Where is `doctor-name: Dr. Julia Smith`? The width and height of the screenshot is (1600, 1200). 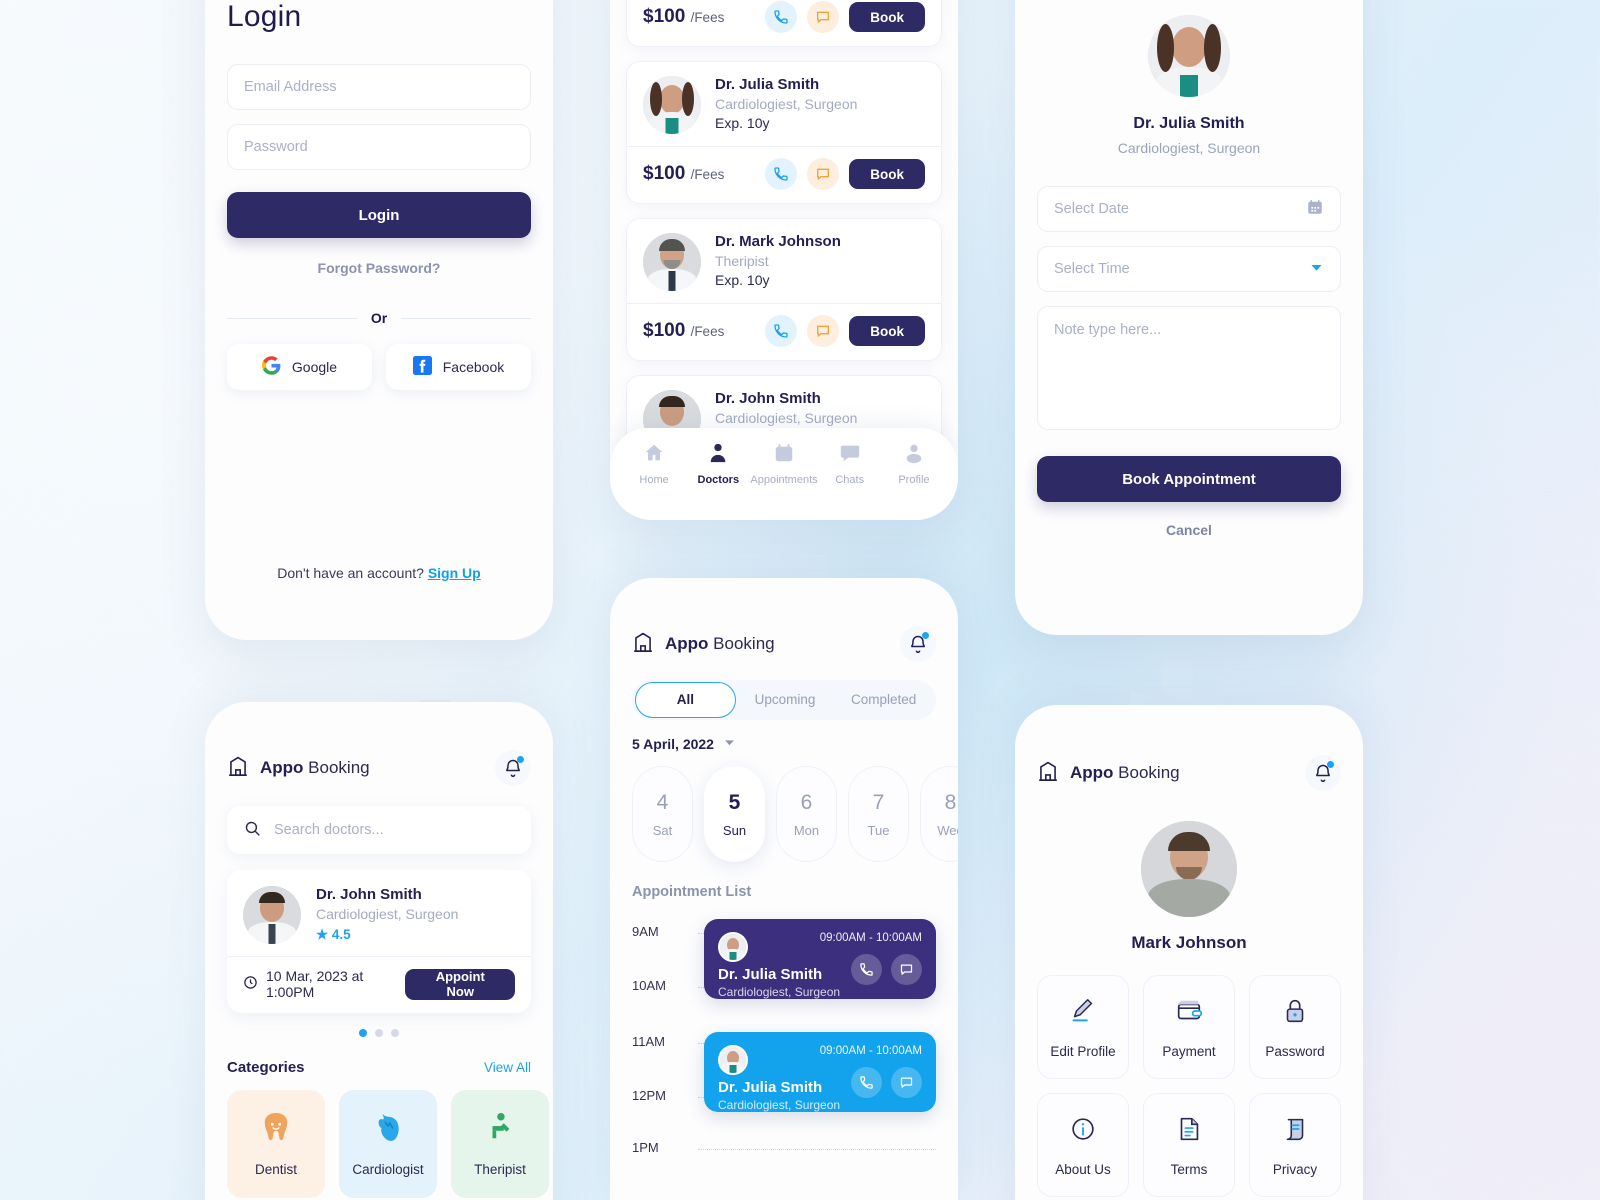
doctor-name: Dr. Julia Smith is located at coordinates (767, 84).